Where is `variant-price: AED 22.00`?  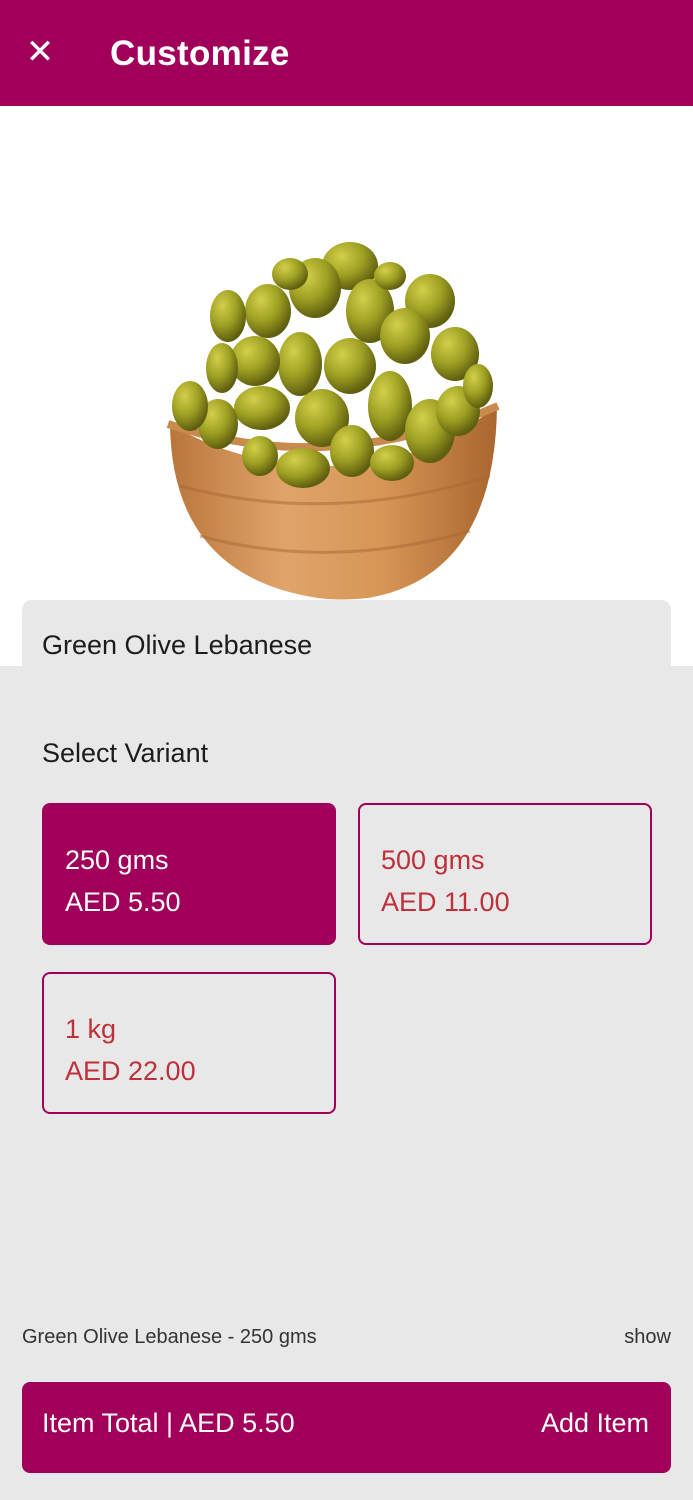 variant-price: AED 22.00 is located at coordinates (130, 1071).